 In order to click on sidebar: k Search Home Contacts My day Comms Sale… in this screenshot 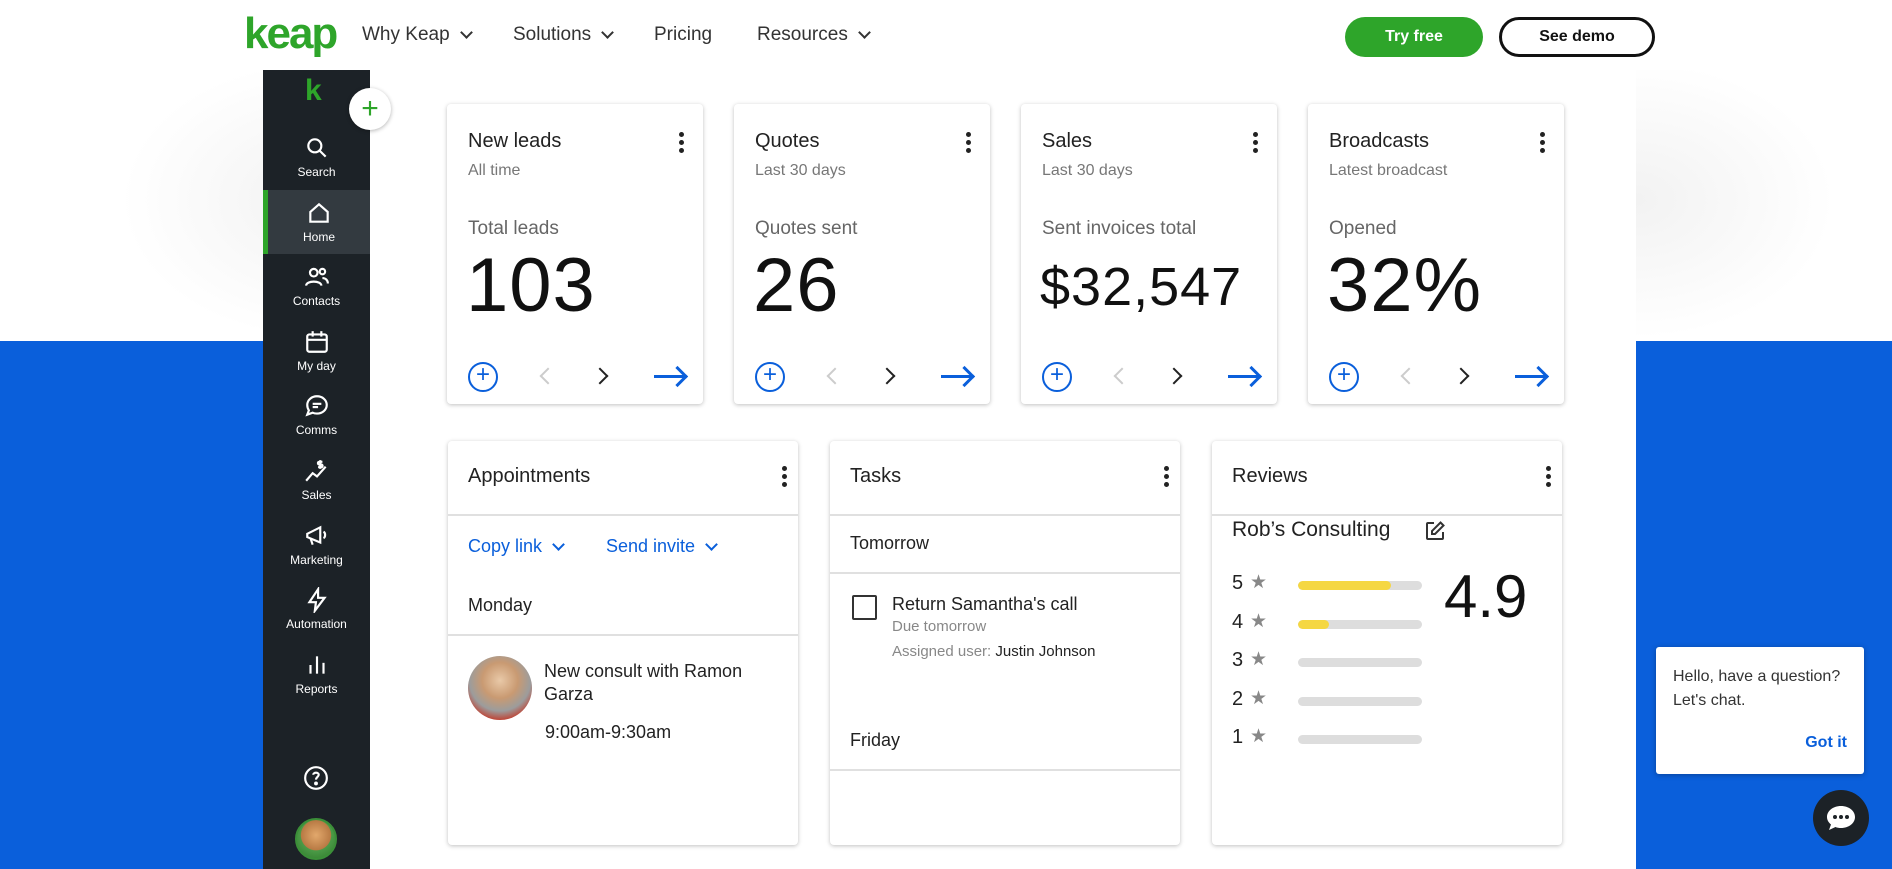, I will do `click(316, 469)`.